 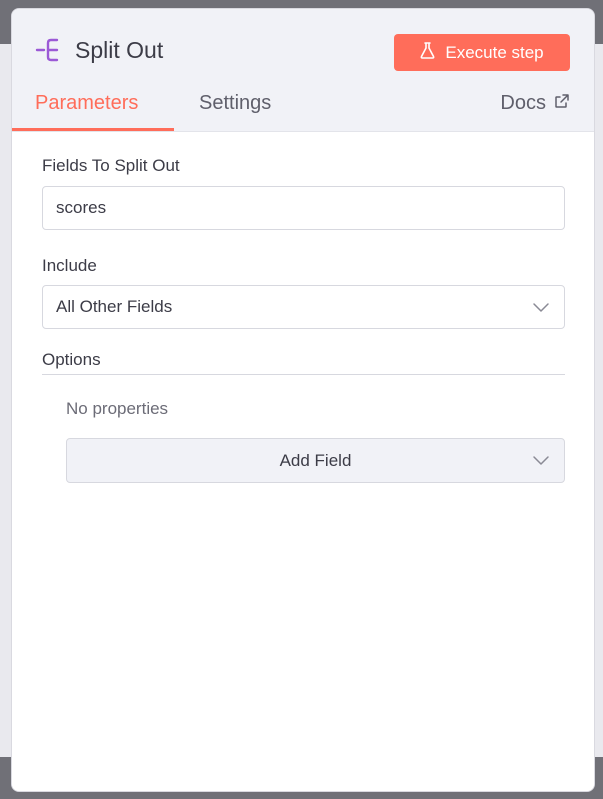 What do you see at coordinates (303, 374) in the screenshot?
I see `options-divider` at bounding box center [303, 374].